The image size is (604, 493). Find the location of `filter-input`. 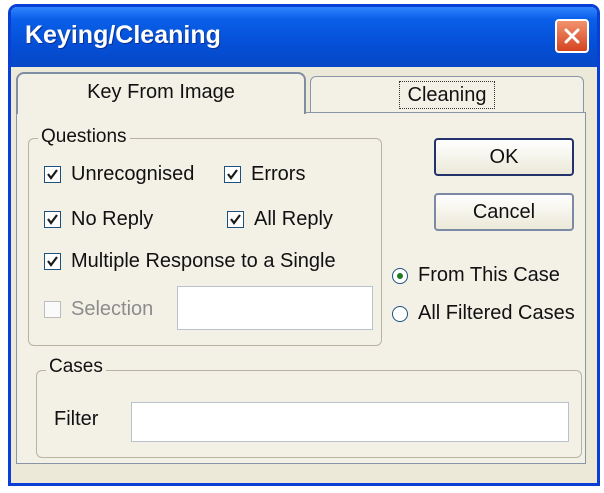

filter-input is located at coordinates (350, 422).